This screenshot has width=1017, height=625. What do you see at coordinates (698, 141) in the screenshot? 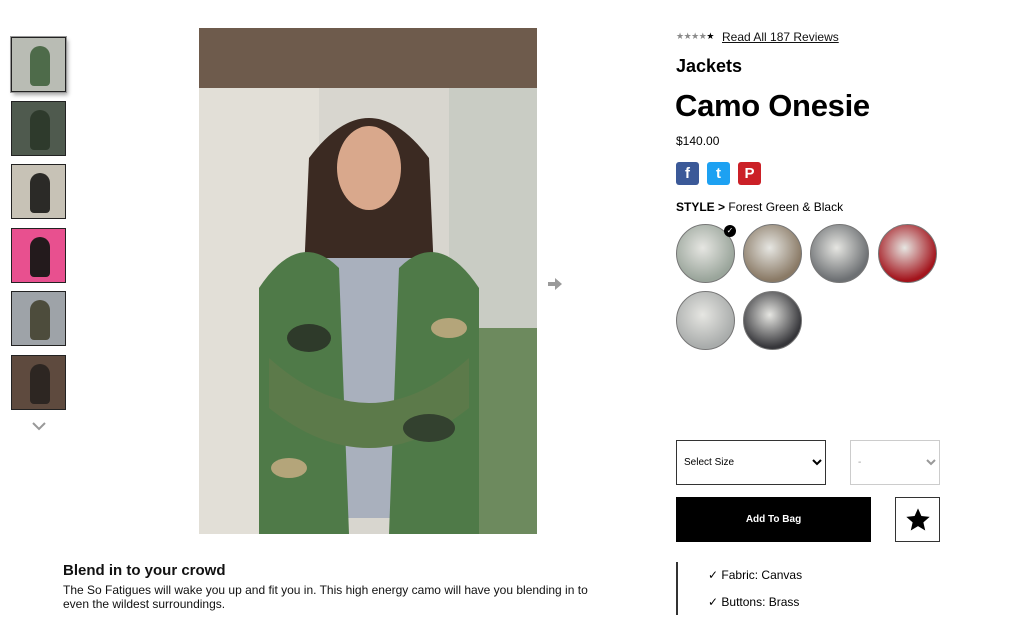
I see `product-price: $140.00` at bounding box center [698, 141].